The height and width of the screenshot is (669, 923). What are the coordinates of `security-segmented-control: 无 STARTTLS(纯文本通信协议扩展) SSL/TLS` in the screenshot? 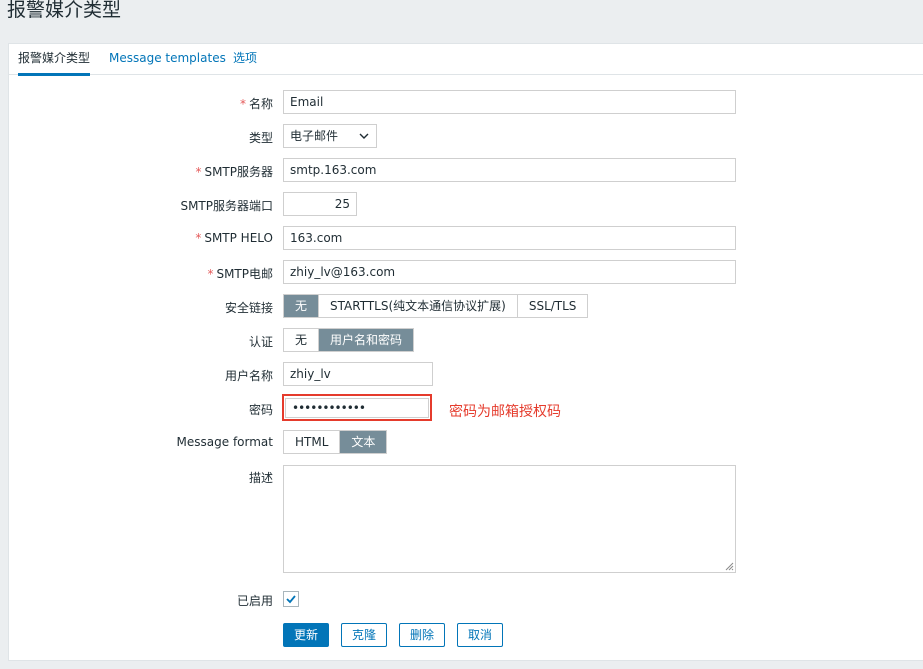 It's located at (436, 306).